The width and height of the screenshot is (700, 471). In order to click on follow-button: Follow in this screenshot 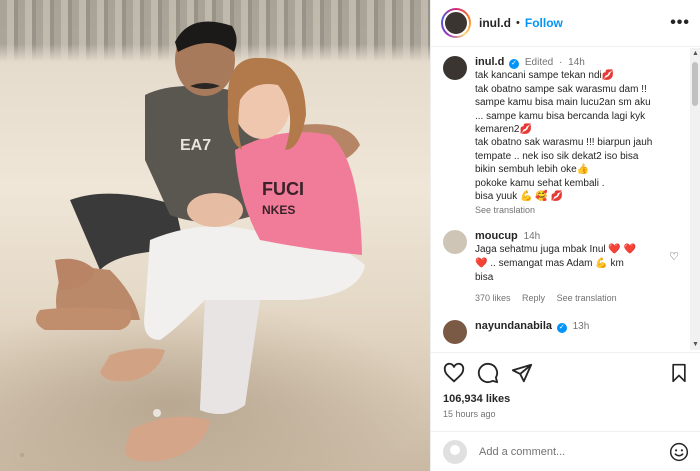, I will do `click(544, 23)`.